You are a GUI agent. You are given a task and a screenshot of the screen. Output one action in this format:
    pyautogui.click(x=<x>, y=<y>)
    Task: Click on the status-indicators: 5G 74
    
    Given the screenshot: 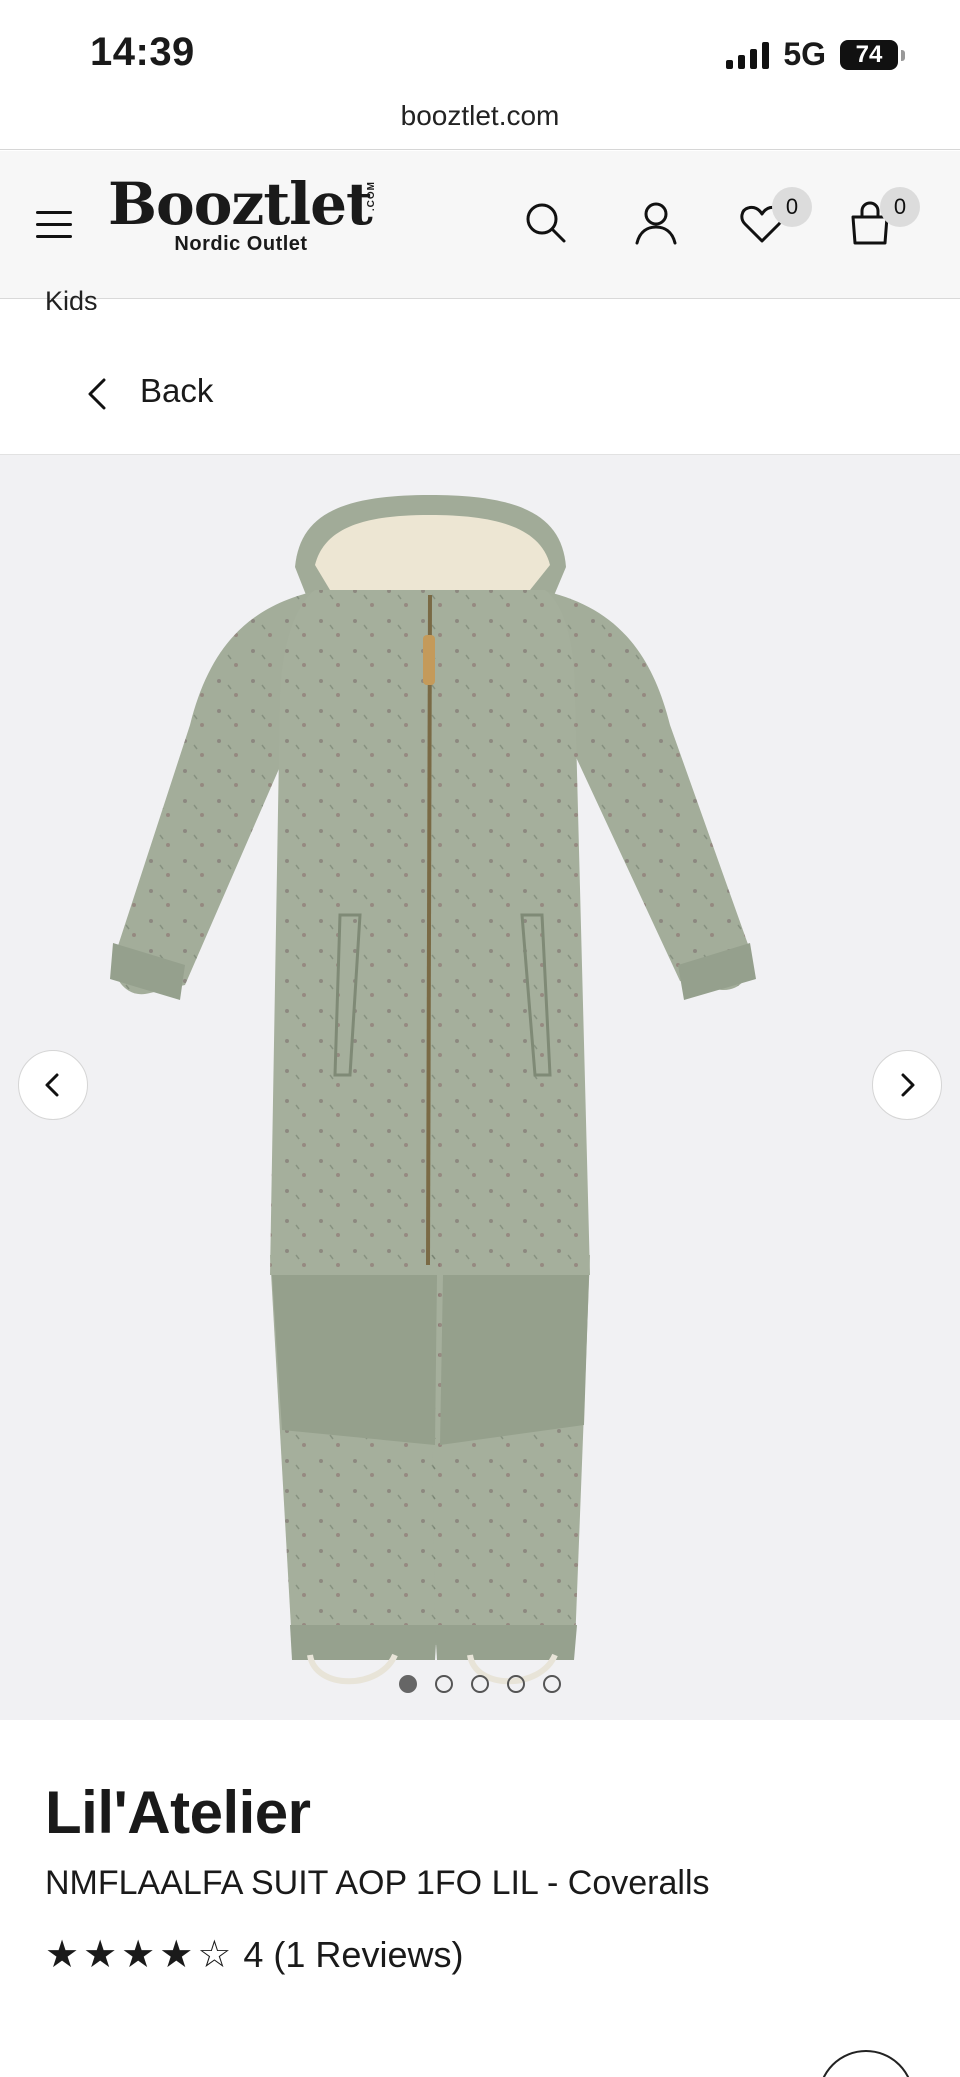 What is the action you would take?
    pyautogui.click(x=815, y=54)
    